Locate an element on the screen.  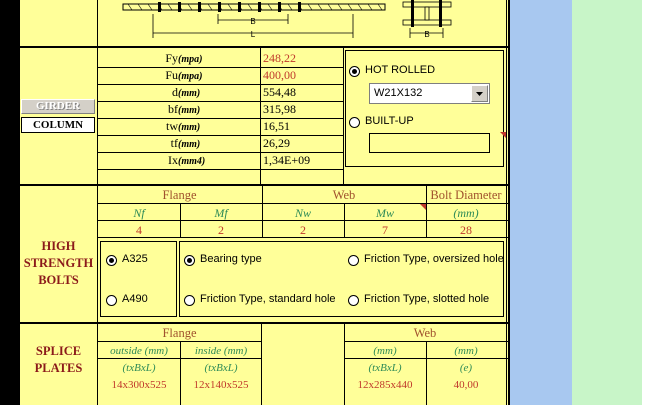
splice-label-line: PLATES is located at coordinates (58, 368).